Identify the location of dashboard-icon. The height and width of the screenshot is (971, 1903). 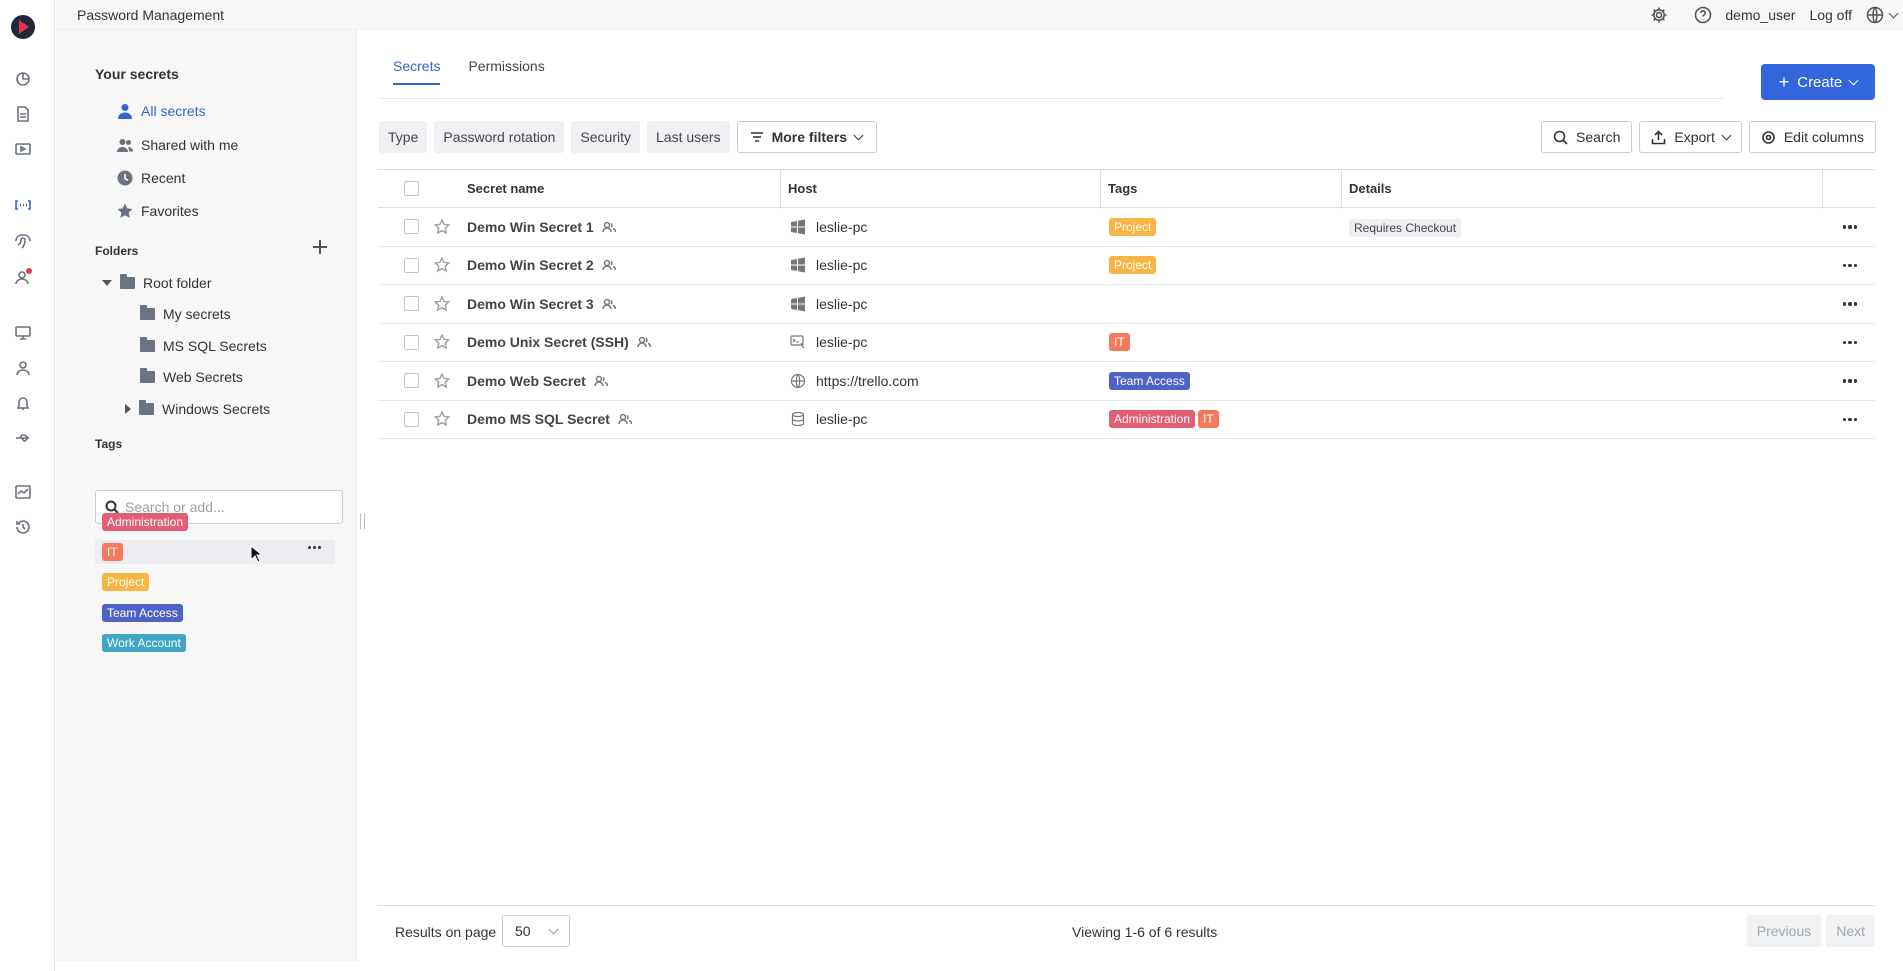
(23, 79).